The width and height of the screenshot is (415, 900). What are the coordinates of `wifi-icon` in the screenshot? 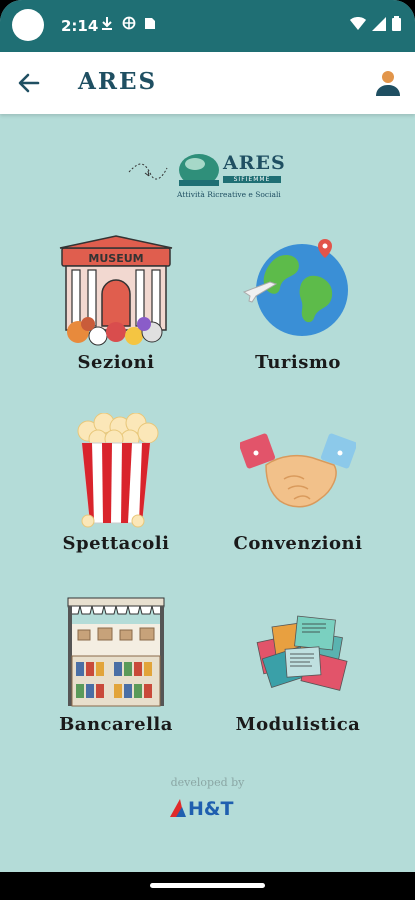 It's located at (358, 23).